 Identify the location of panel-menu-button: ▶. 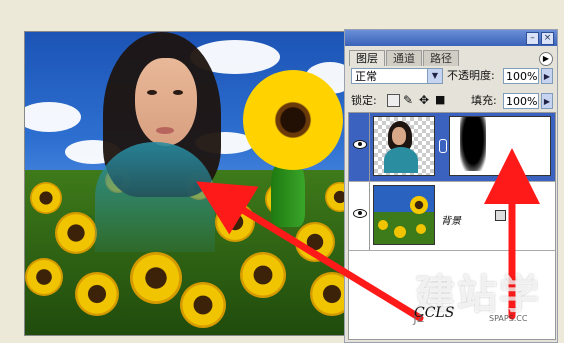
(546, 59).